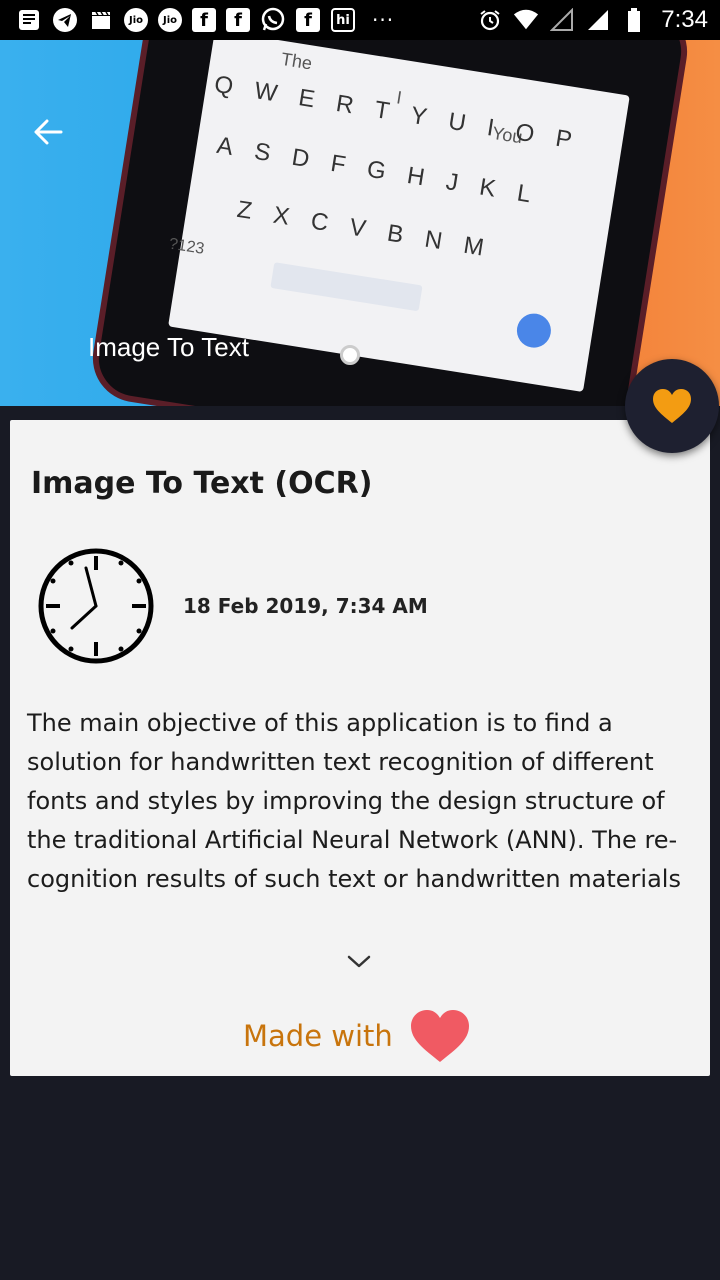 This screenshot has height=1280, width=720. I want to click on system-icons: 7:34, so click(592, 20).